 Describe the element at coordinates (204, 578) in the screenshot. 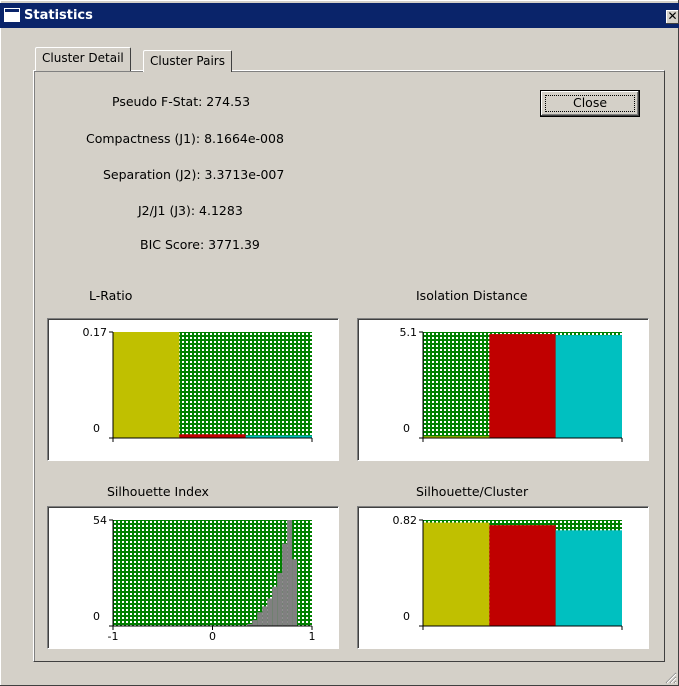

I see `silhouette-index-plot: 54 0 -1 0 1` at that location.